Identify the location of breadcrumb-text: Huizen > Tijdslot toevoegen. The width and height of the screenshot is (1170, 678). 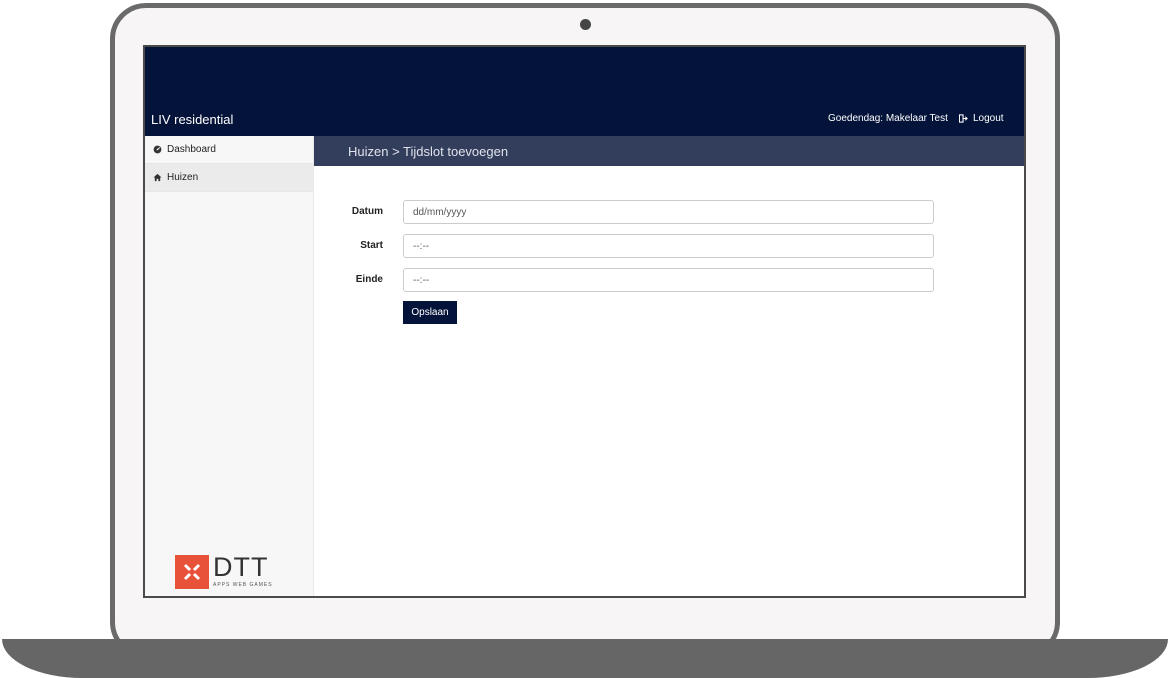
(428, 151).